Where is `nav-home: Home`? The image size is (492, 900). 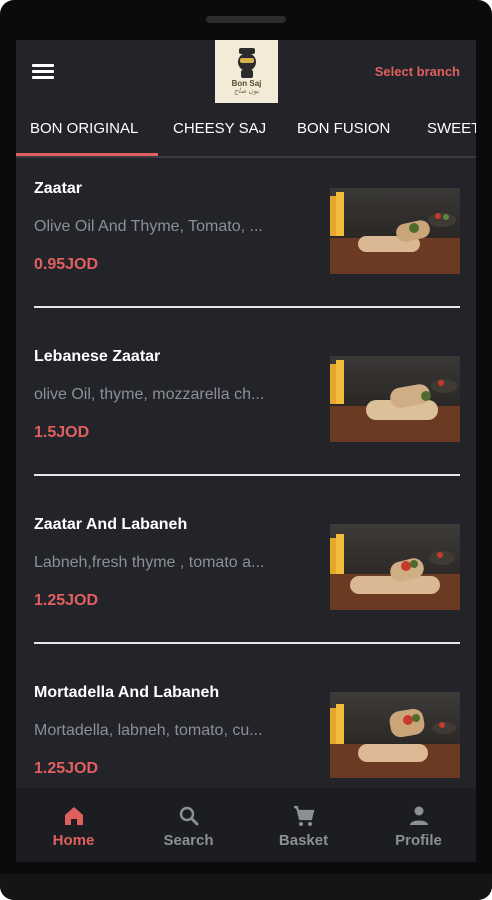 nav-home: Home is located at coordinates (73, 825).